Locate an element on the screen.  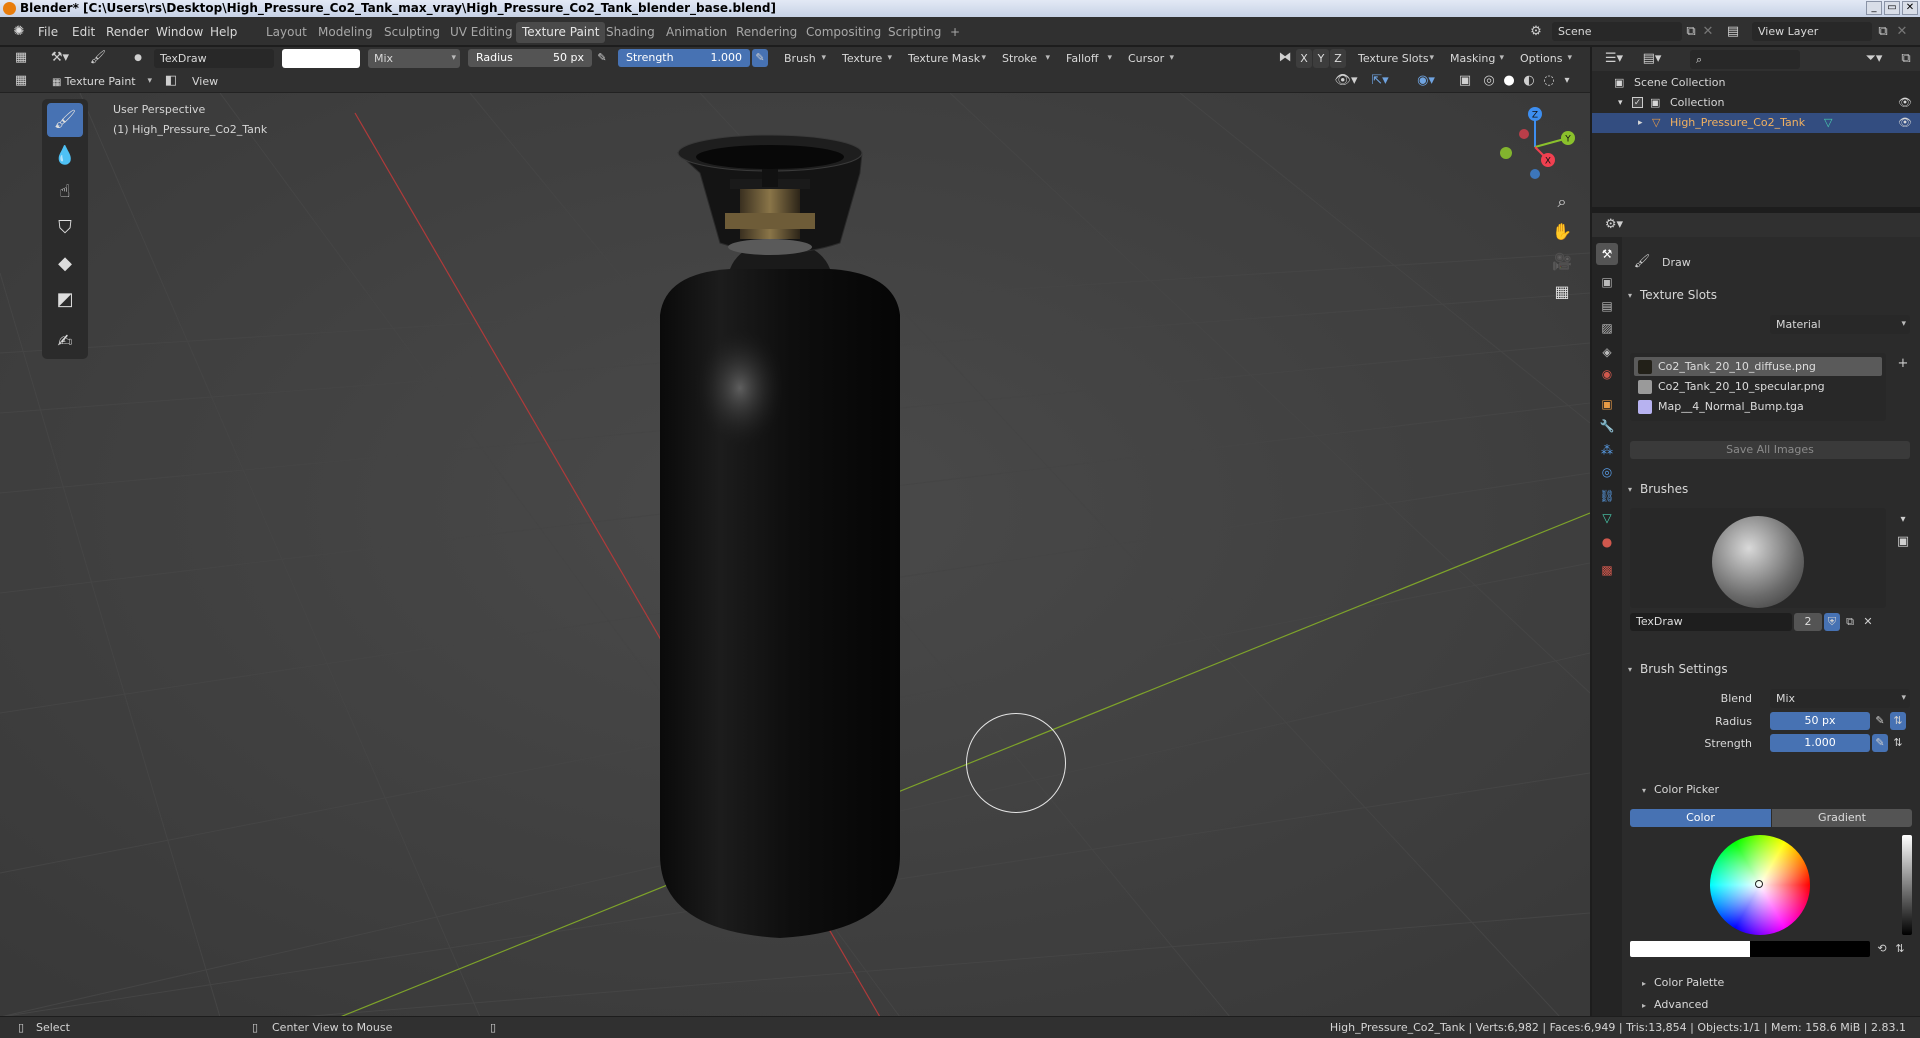
menu-render: Render is located at coordinates (127, 32).